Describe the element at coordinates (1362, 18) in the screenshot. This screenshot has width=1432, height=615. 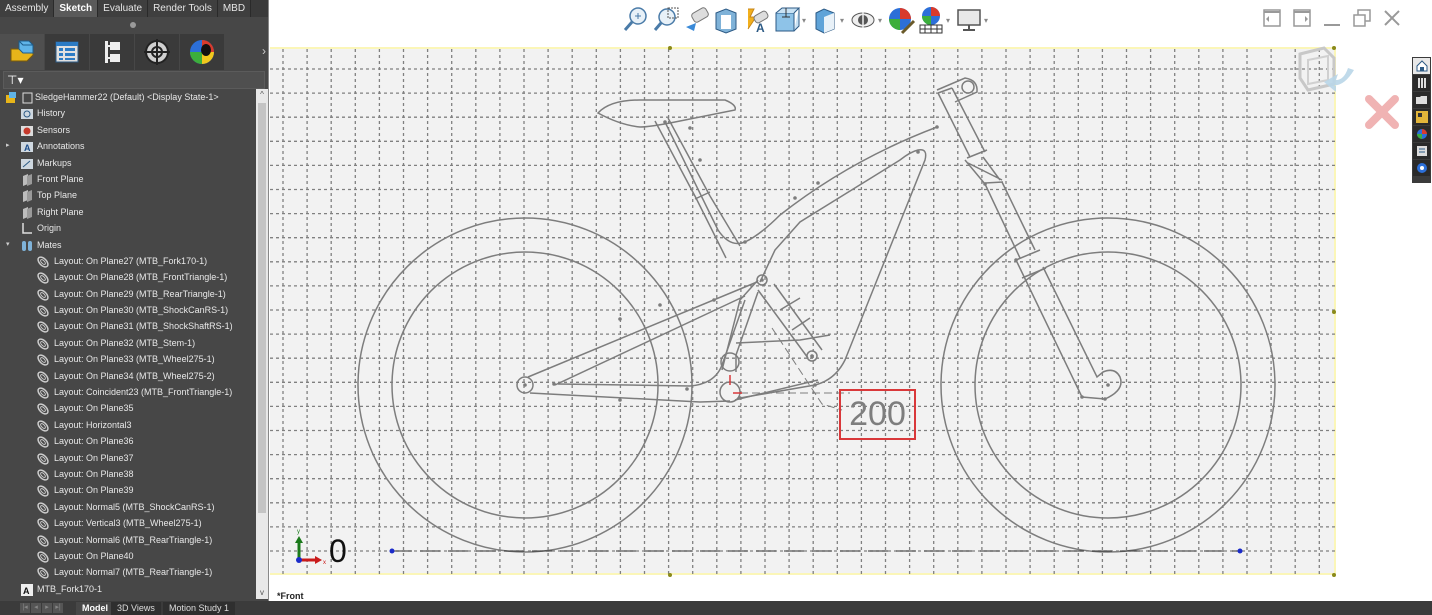
I see `restore-button` at that location.